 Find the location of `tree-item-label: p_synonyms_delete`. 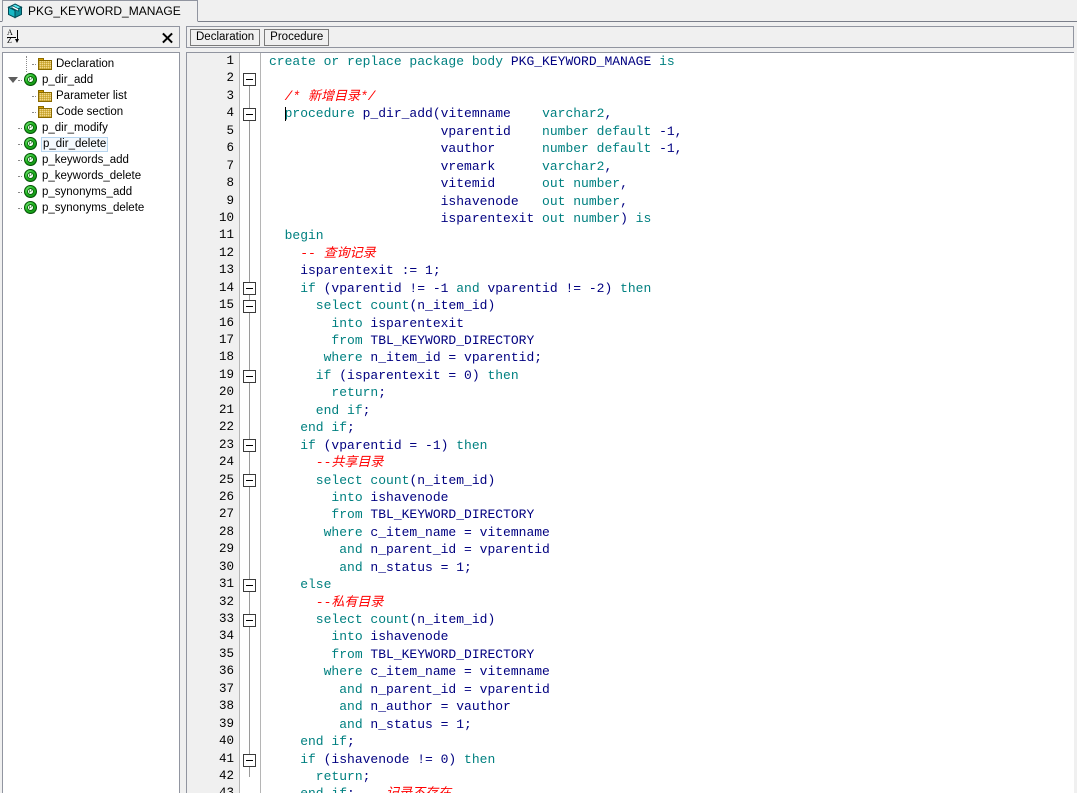

tree-item-label: p_synonyms_delete is located at coordinates (93, 208).